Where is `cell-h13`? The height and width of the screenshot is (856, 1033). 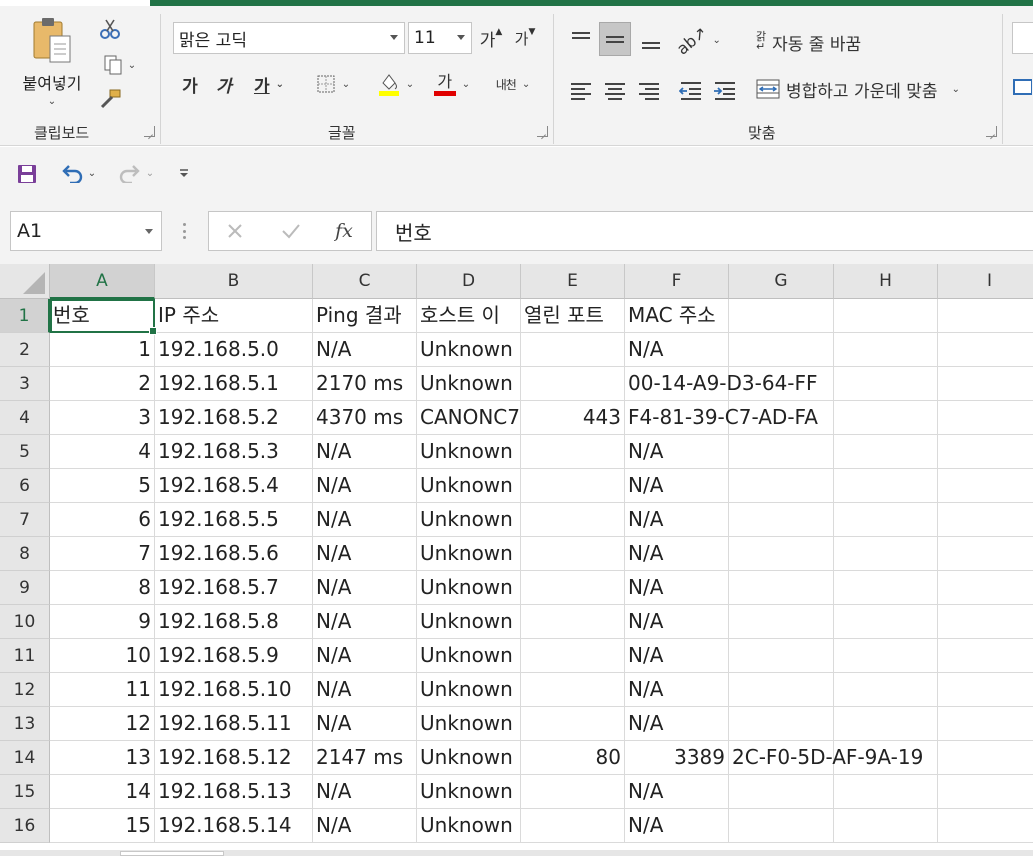 cell-h13 is located at coordinates (886, 724).